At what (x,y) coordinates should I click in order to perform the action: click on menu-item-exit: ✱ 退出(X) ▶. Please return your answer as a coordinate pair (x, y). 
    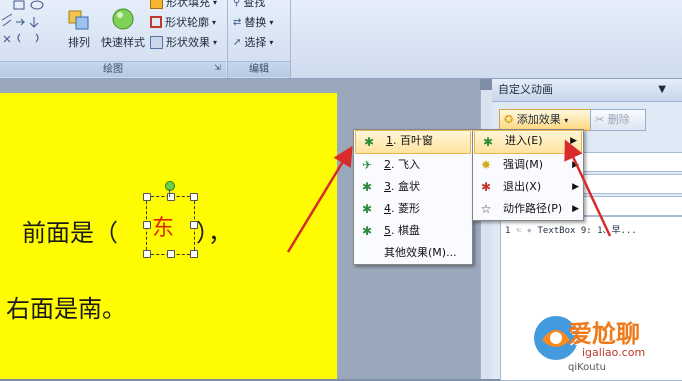
    Looking at the image, I should click on (528, 187).